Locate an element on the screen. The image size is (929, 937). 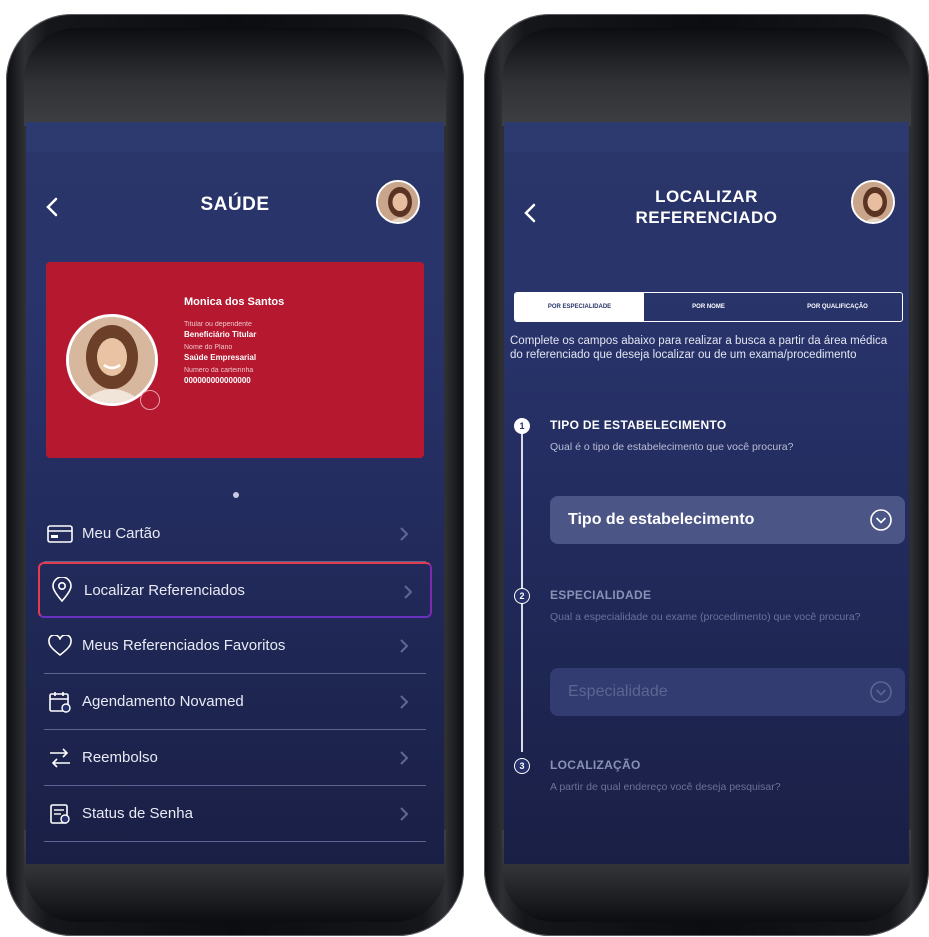
card-number-value: 000000000000000 is located at coordinates (217, 380).